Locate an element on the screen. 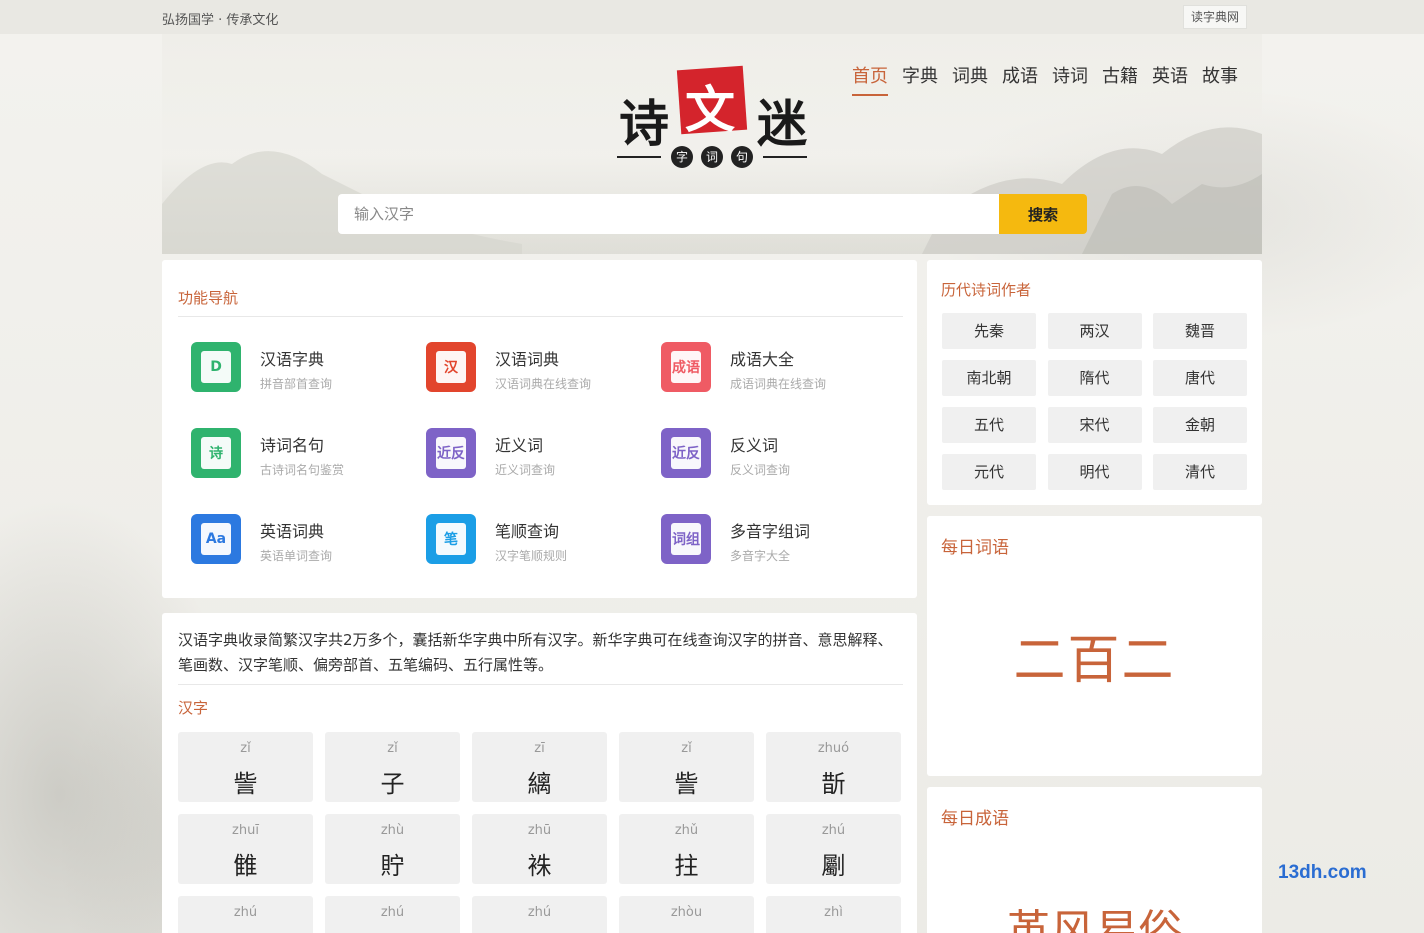 This screenshot has width=1424, height=933. nav-chengyu: 成语 is located at coordinates (1020, 75).